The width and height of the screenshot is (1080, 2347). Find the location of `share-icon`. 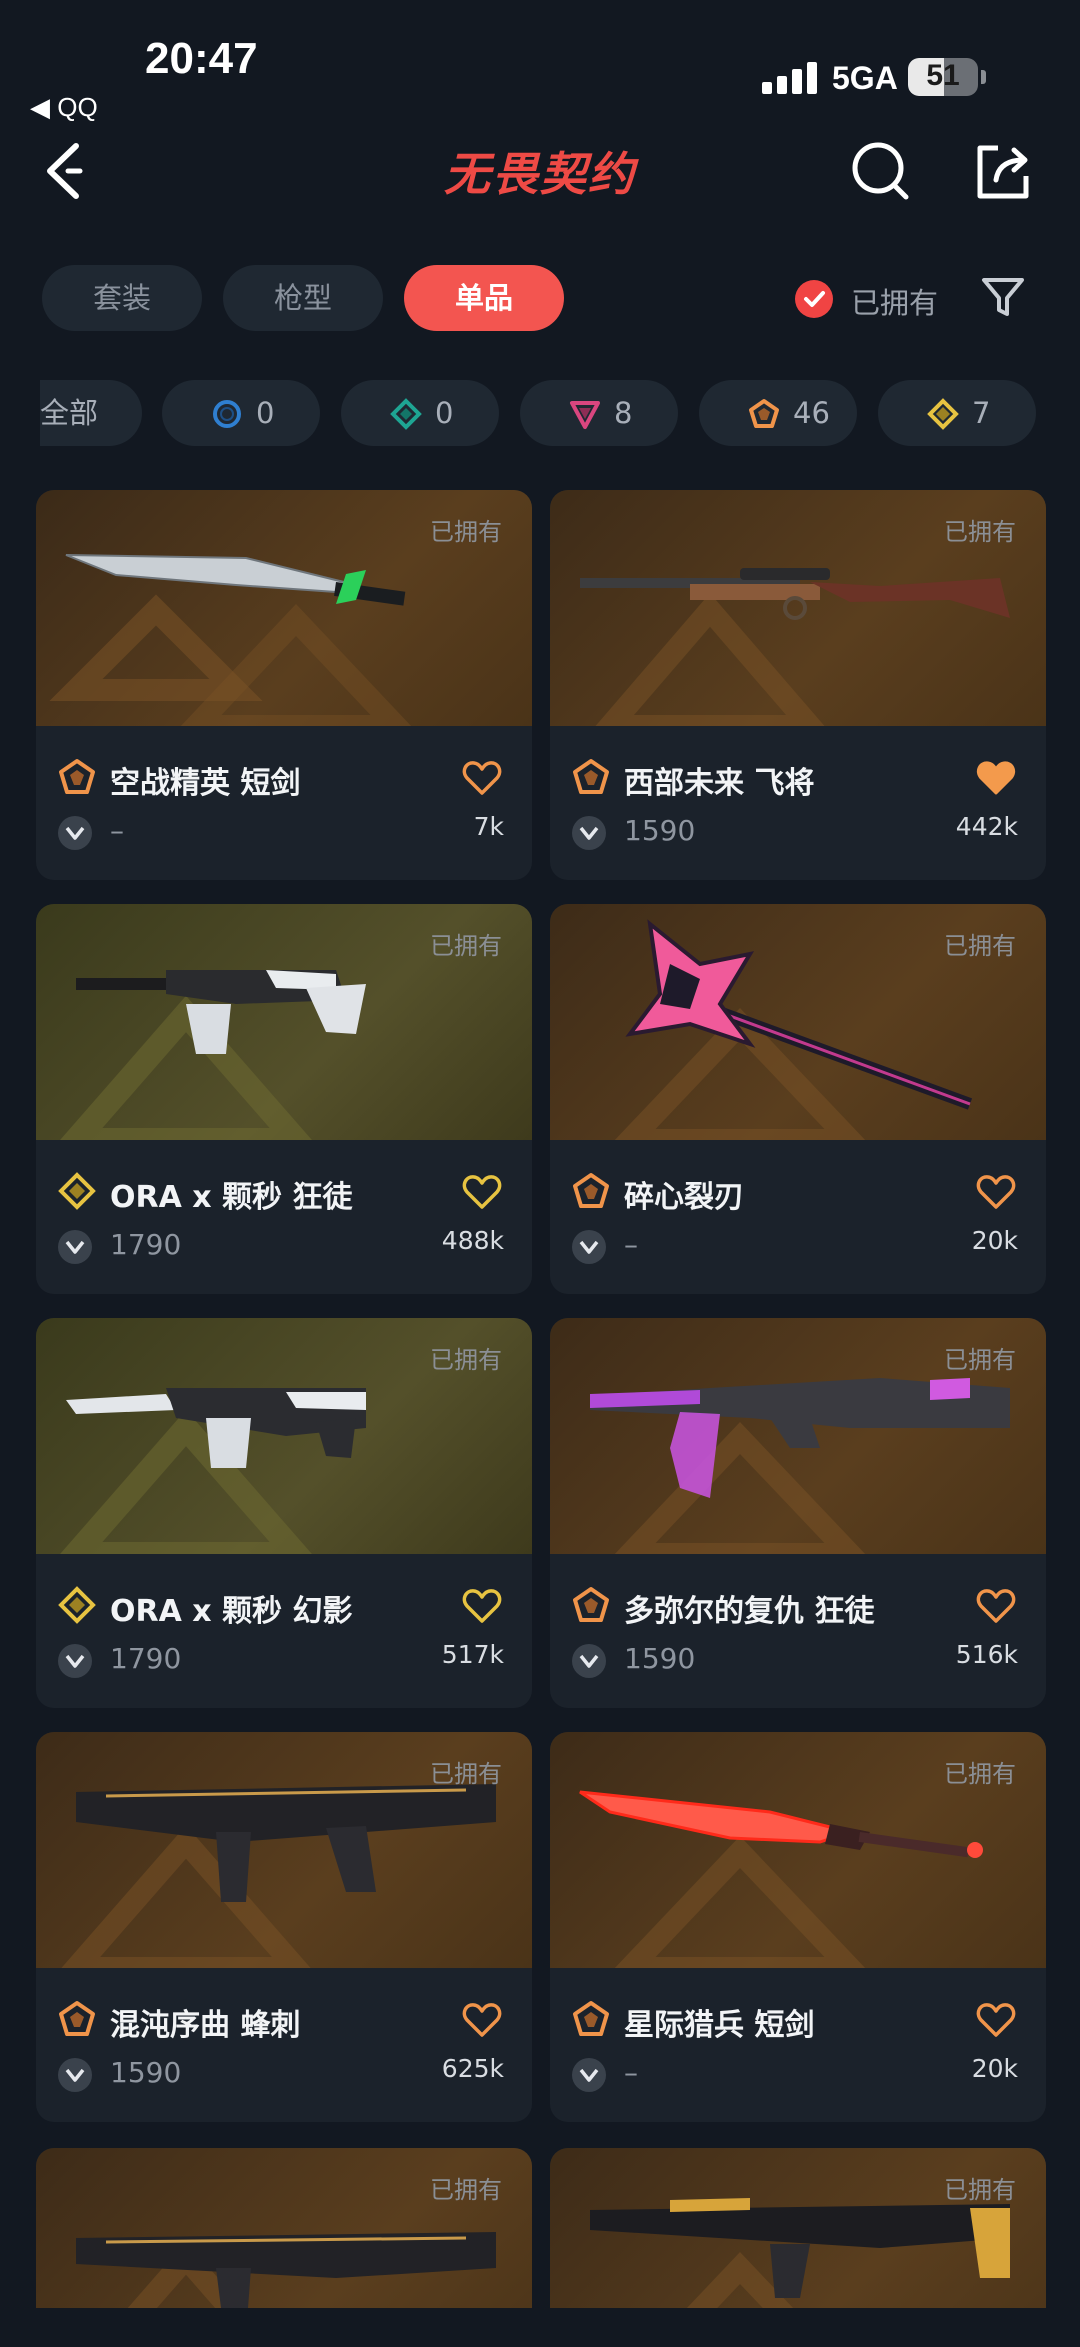

share-icon is located at coordinates (1003, 172).